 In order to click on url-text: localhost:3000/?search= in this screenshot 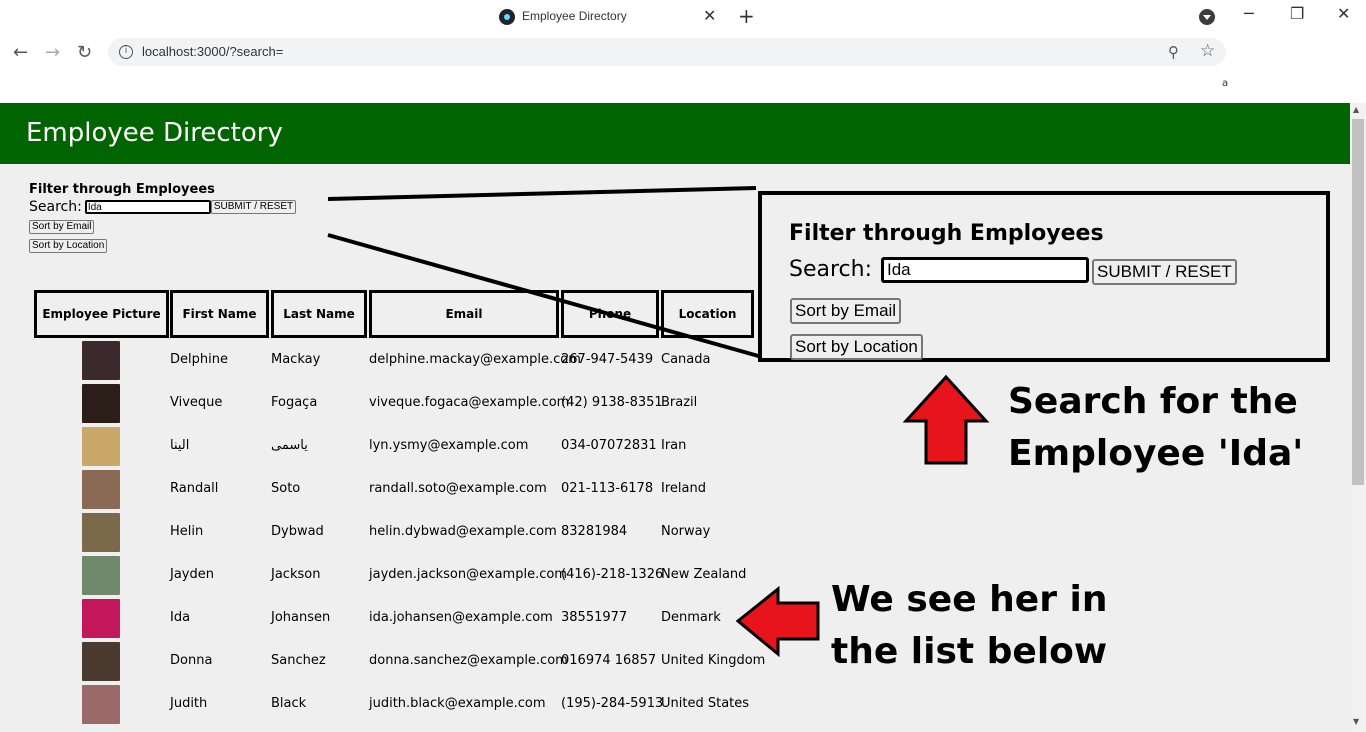, I will do `click(212, 51)`.